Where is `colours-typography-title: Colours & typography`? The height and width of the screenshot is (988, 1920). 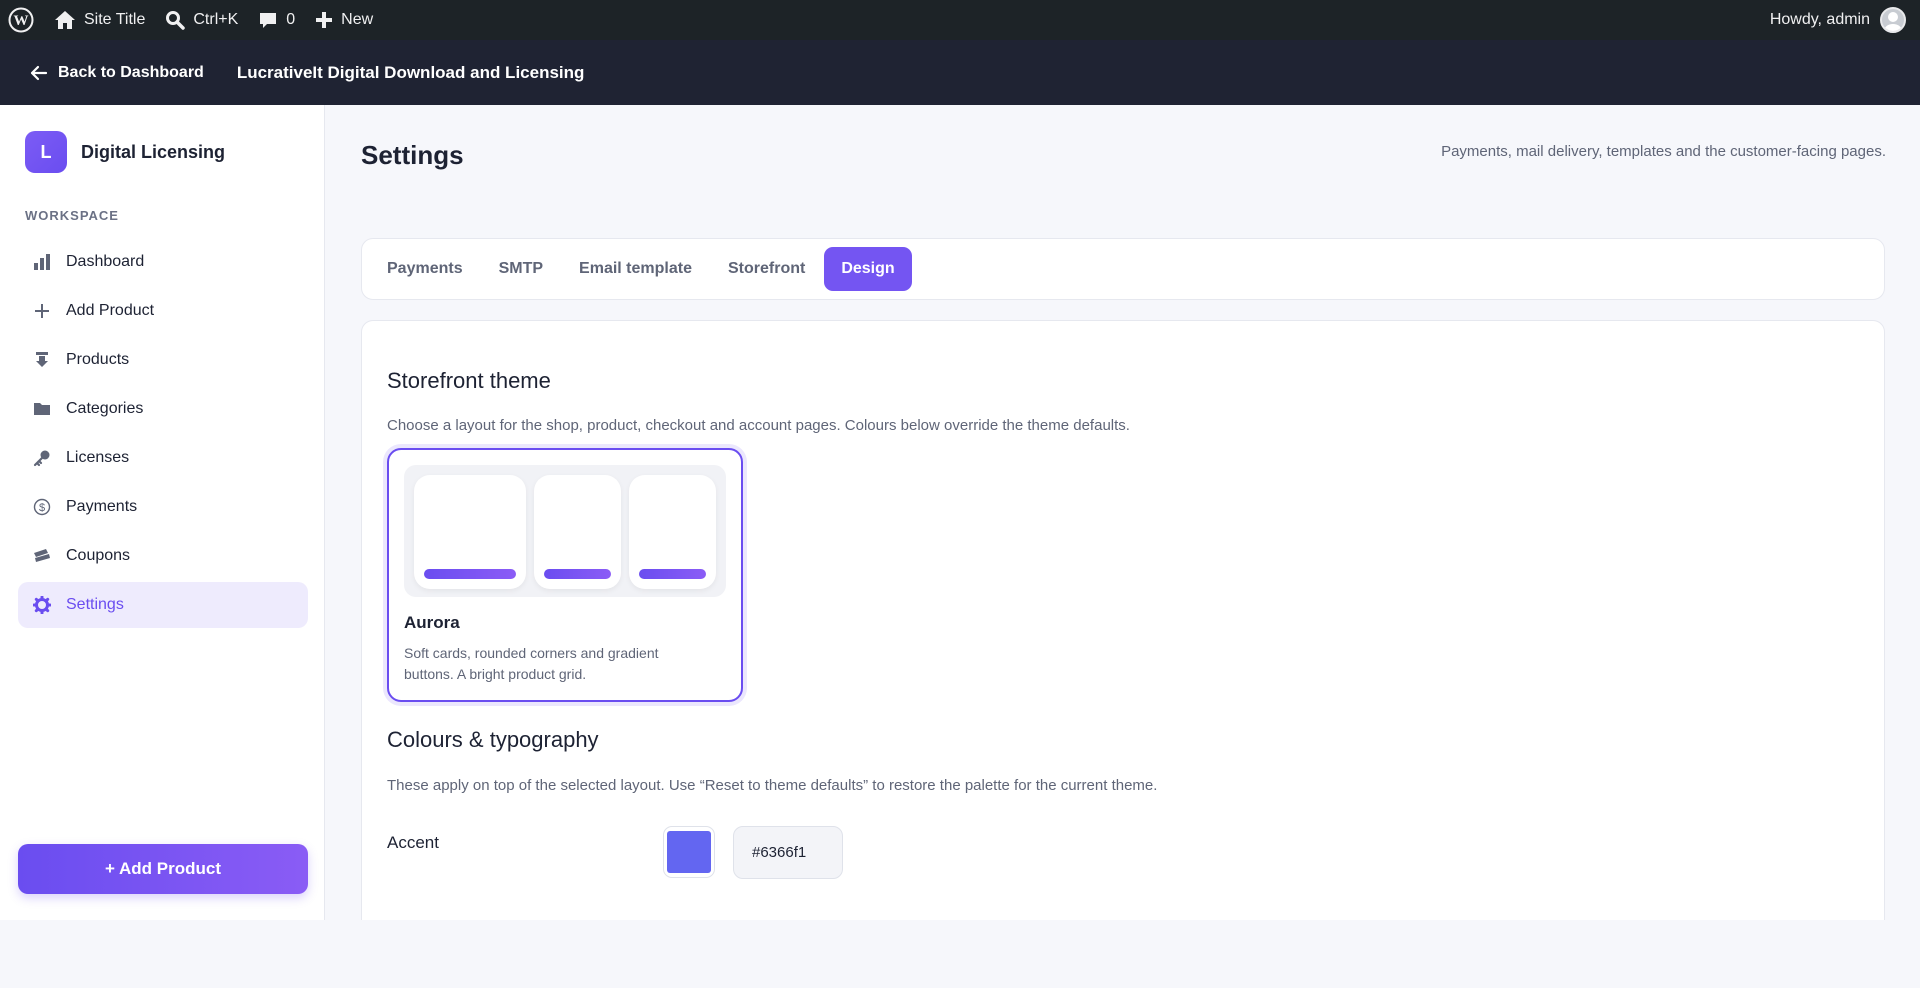 colours-typography-title: Colours & typography is located at coordinates (493, 739).